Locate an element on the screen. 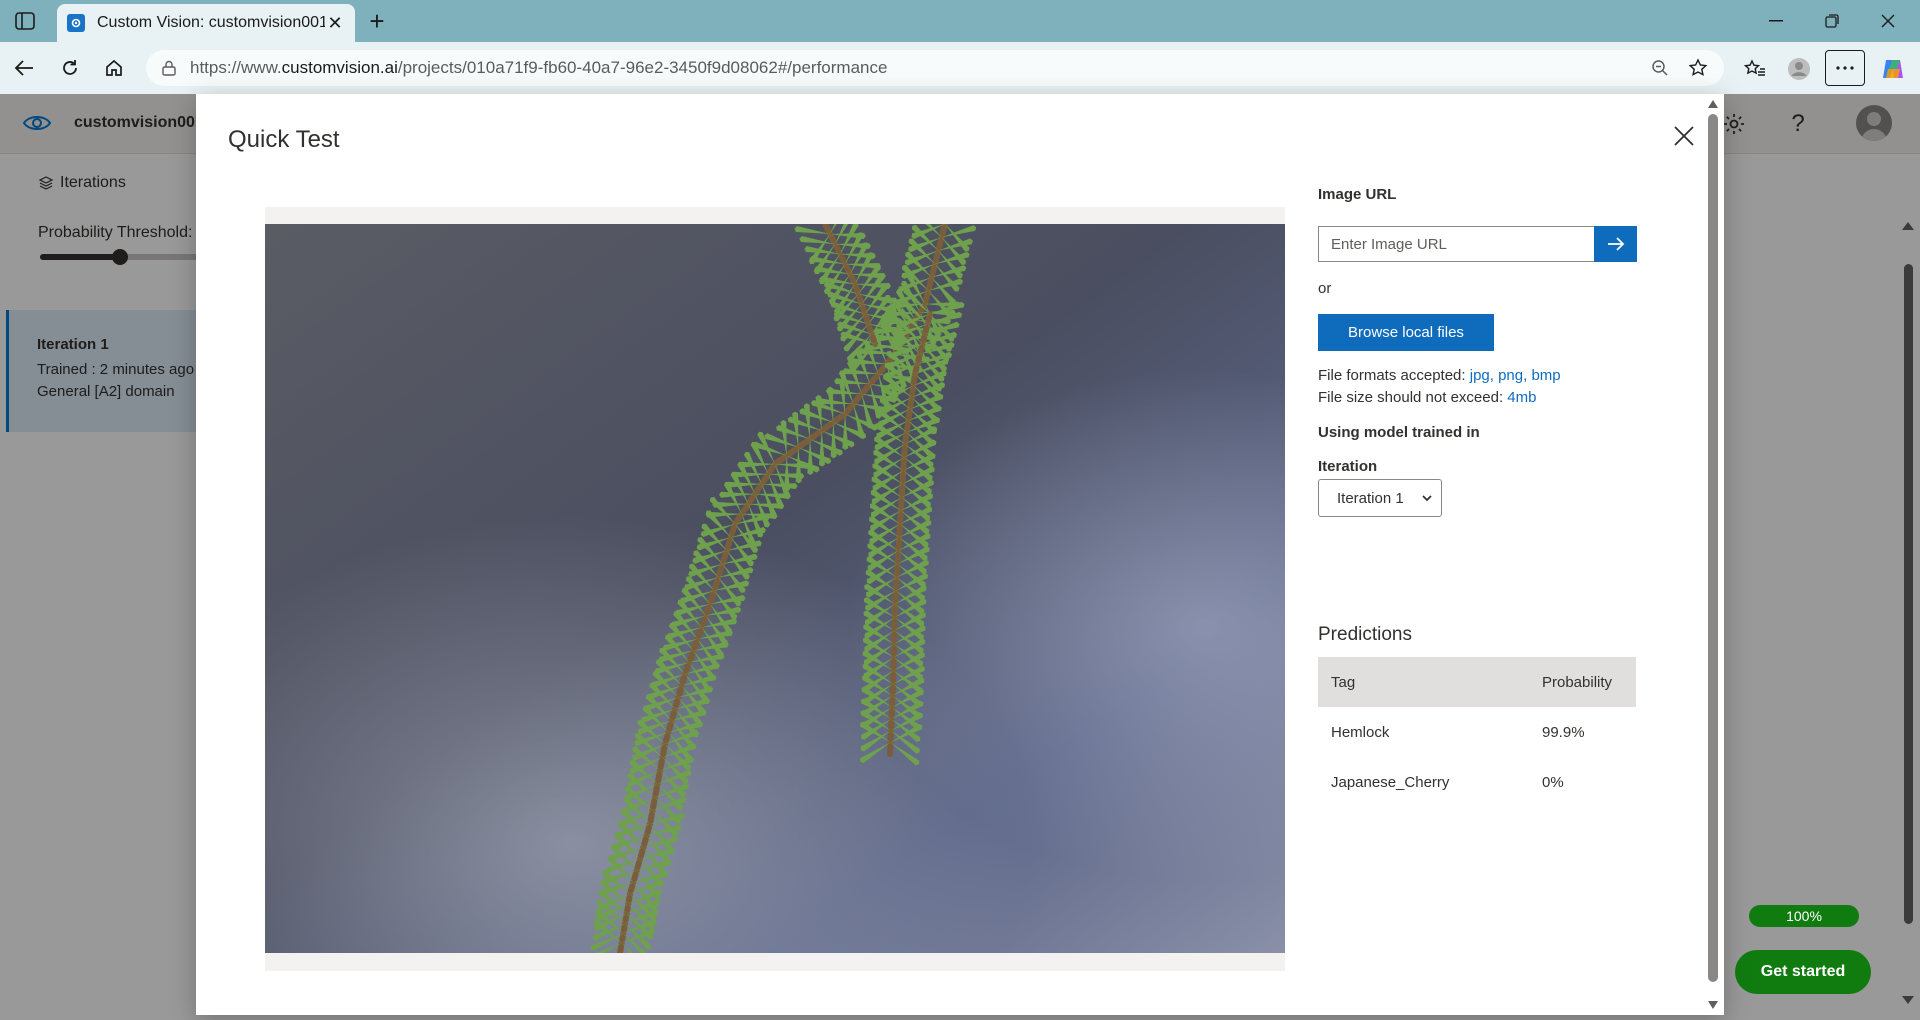 The image size is (1920, 1020). tag-column-header: Tag is located at coordinates (1425, 682).